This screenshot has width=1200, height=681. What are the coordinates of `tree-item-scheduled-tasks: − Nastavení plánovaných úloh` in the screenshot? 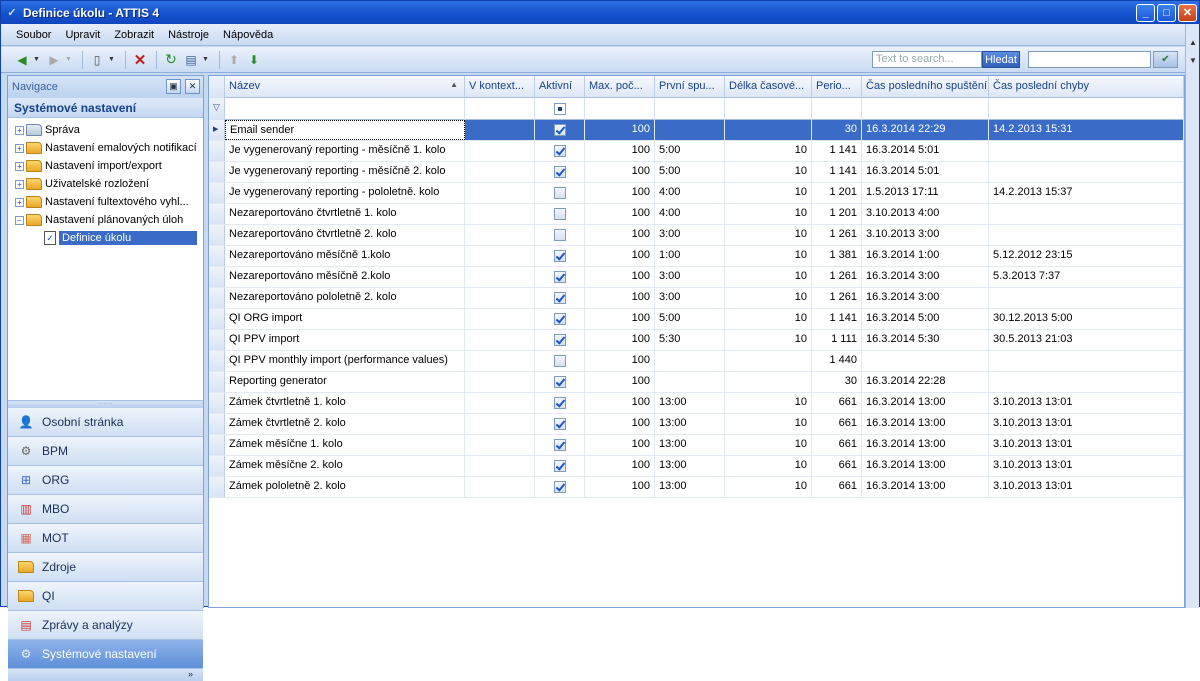 It's located at (105, 220).